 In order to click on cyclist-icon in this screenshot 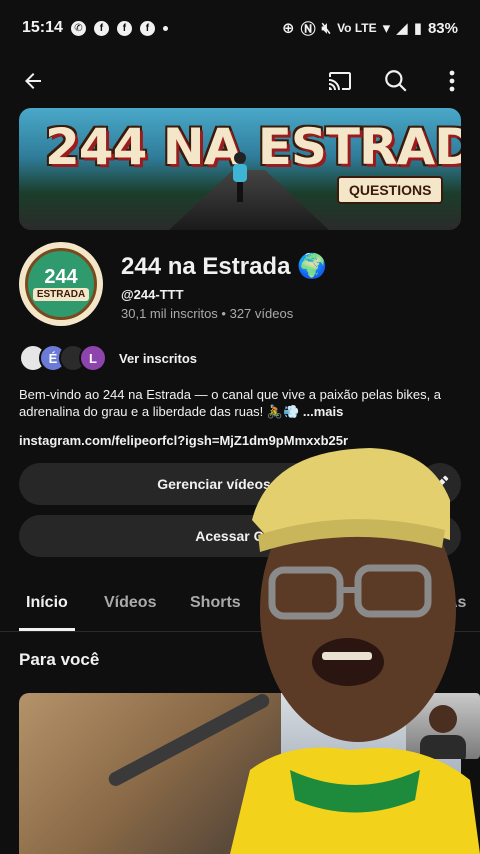, I will do `click(240, 177)`.